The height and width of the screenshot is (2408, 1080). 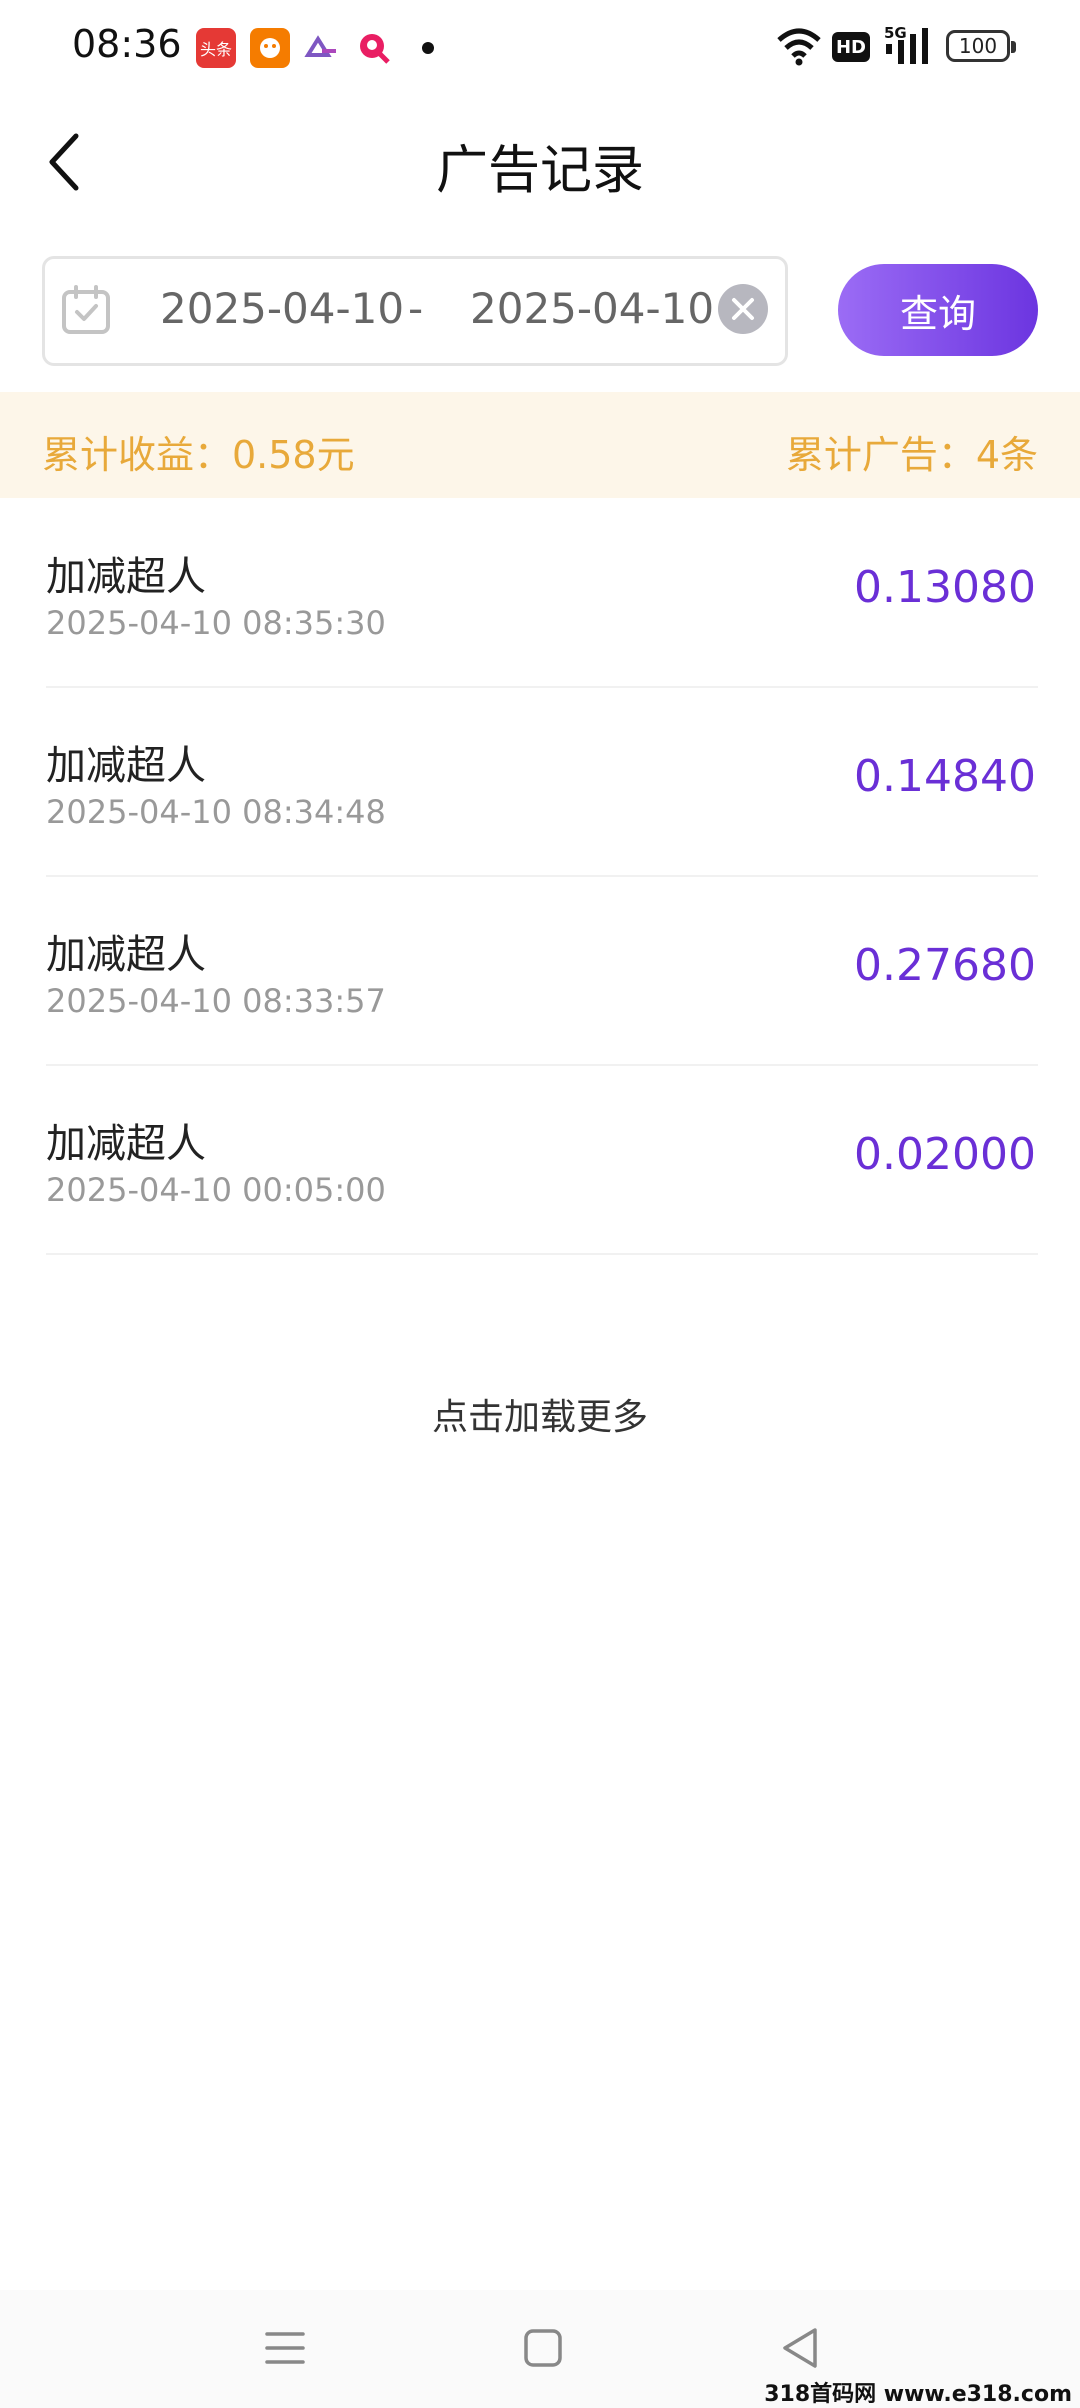 I want to click on end-date: 2025-04-10, so click(x=592, y=308).